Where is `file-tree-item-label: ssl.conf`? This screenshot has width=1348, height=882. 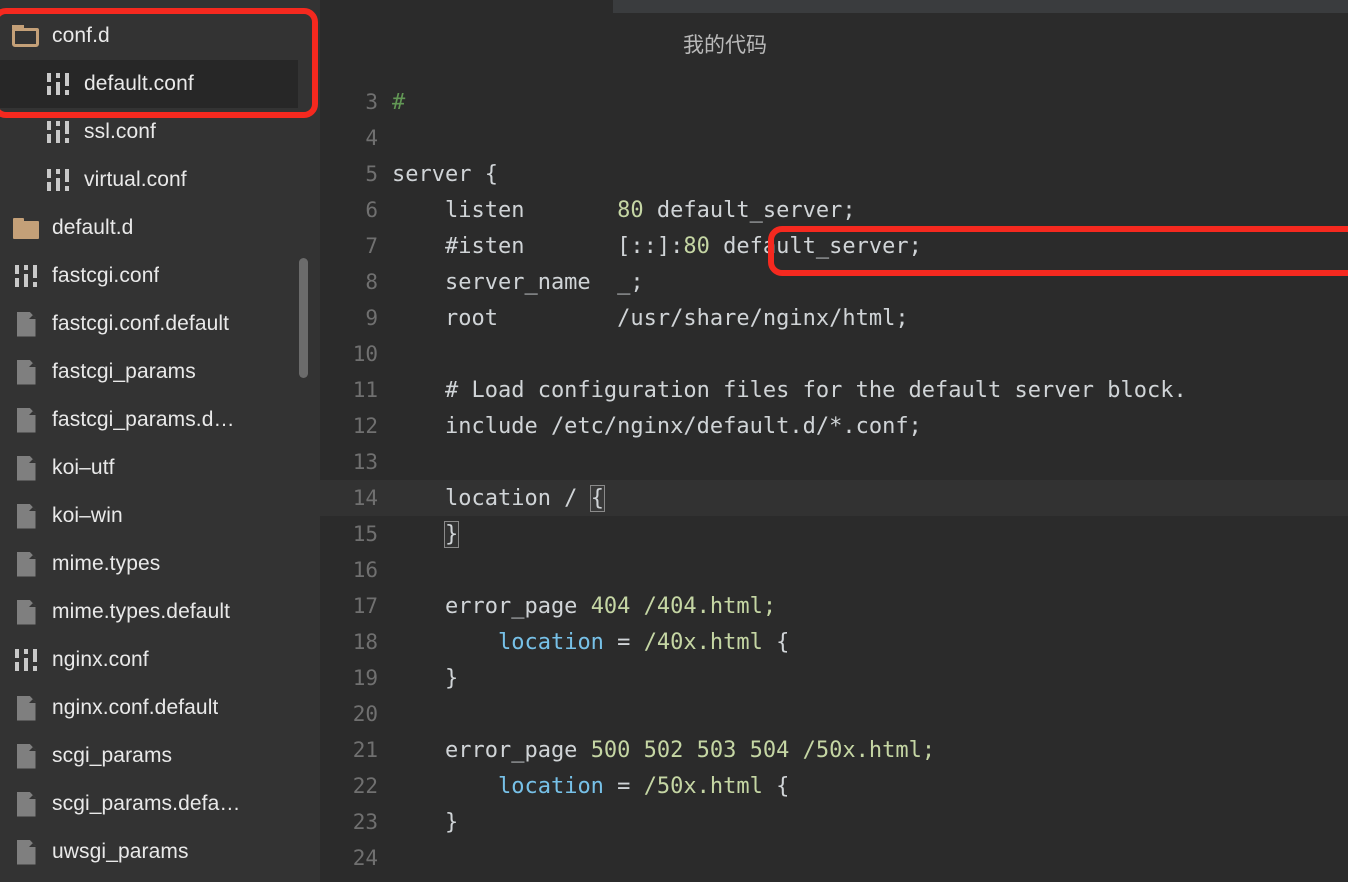 file-tree-item-label: ssl.conf is located at coordinates (120, 131).